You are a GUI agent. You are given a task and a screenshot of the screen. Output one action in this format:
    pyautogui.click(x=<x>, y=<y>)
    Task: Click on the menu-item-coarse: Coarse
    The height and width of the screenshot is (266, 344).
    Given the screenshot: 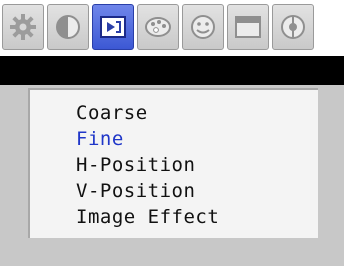 What is the action you would take?
    pyautogui.click(x=147, y=113)
    